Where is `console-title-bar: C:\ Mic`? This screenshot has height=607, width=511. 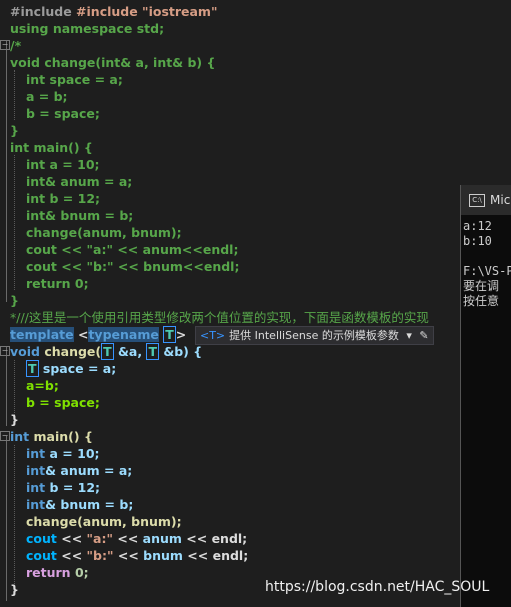
console-title-bar: C:\ Mic is located at coordinates (486, 200).